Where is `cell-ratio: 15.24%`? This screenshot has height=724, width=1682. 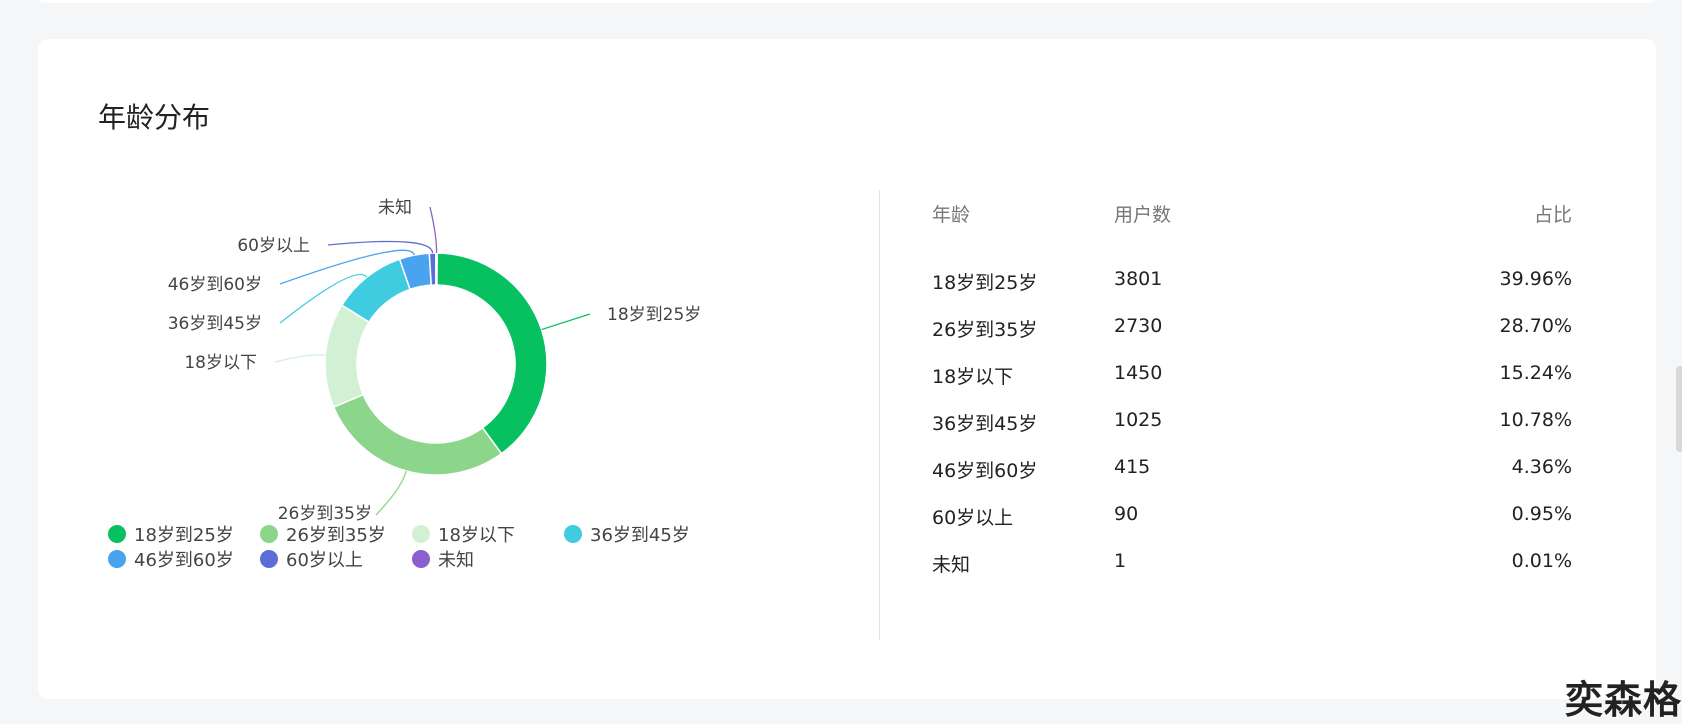 cell-ratio: 15.24% is located at coordinates (1535, 373).